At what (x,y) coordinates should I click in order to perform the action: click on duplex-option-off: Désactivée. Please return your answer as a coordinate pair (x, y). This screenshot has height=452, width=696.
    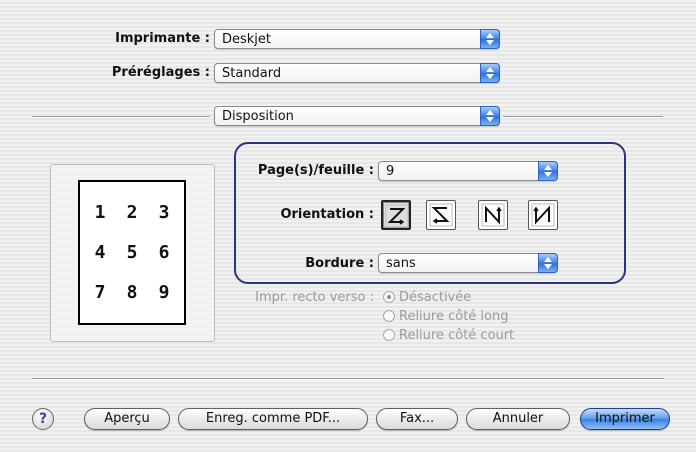
    Looking at the image, I should click on (427, 297).